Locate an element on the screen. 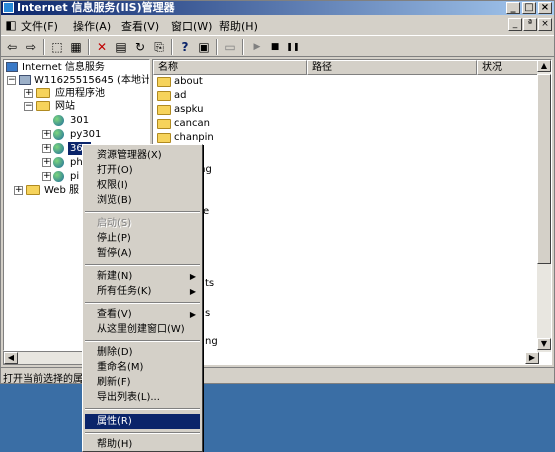 This screenshot has height=452, width=555. menu-file: 文件(F) is located at coordinates (39, 26).